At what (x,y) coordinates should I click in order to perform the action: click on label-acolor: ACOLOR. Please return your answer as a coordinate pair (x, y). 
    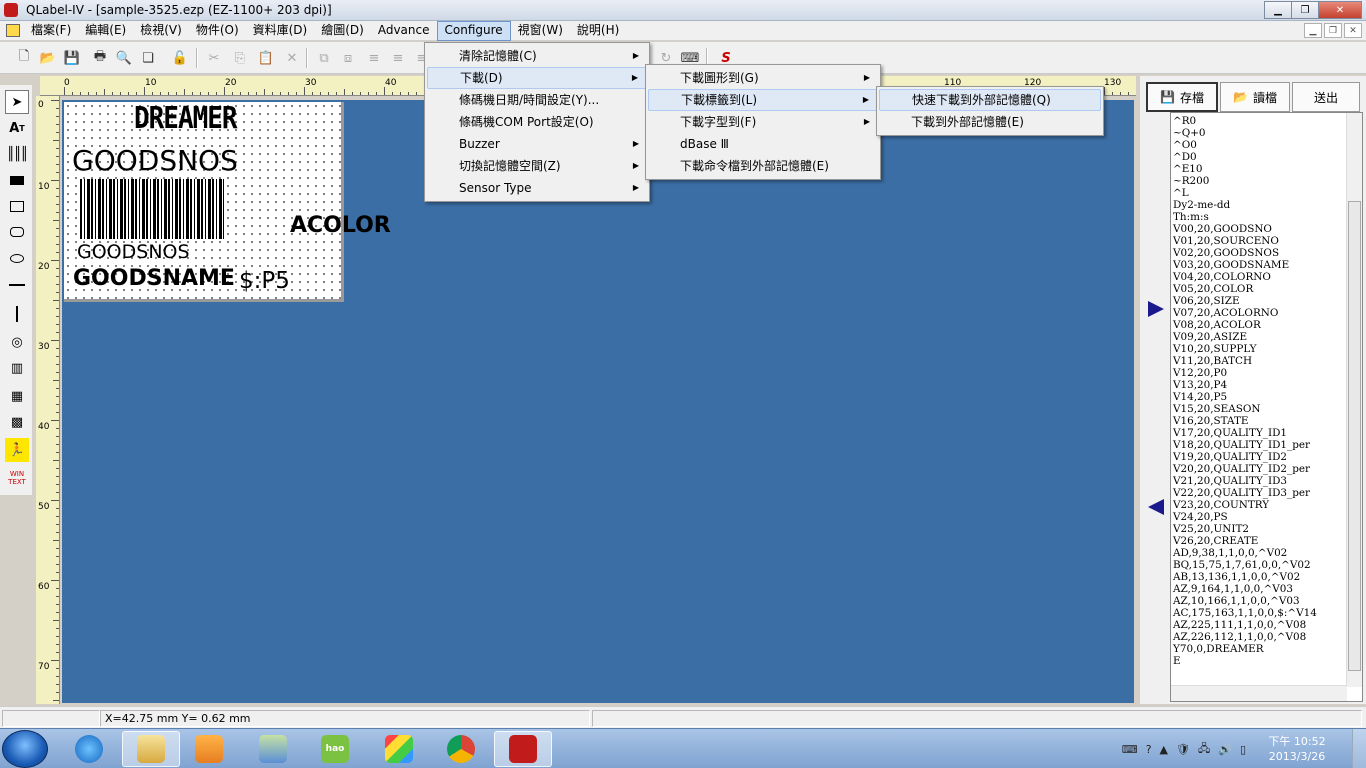
    Looking at the image, I should click on (340, 225).